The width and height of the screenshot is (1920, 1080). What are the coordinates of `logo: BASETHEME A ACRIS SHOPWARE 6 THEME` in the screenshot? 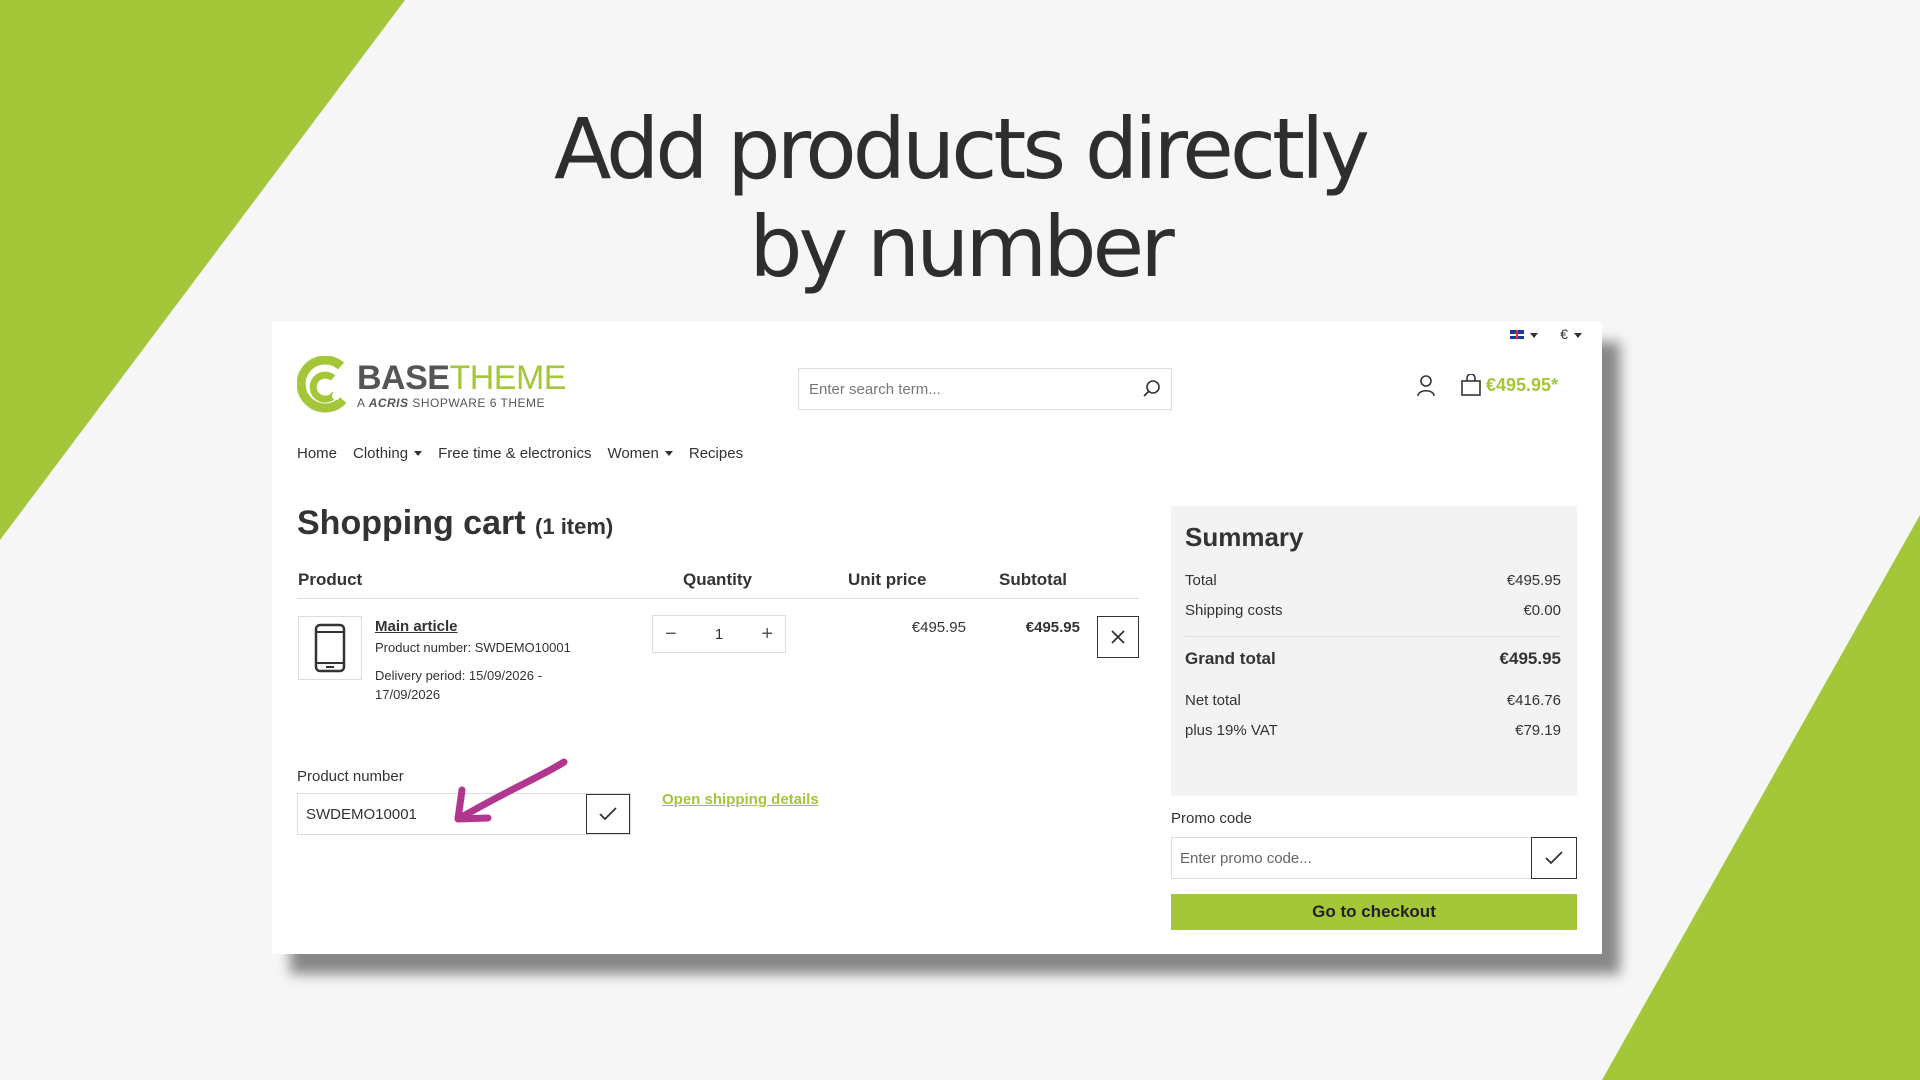 It's located at (431, 385).